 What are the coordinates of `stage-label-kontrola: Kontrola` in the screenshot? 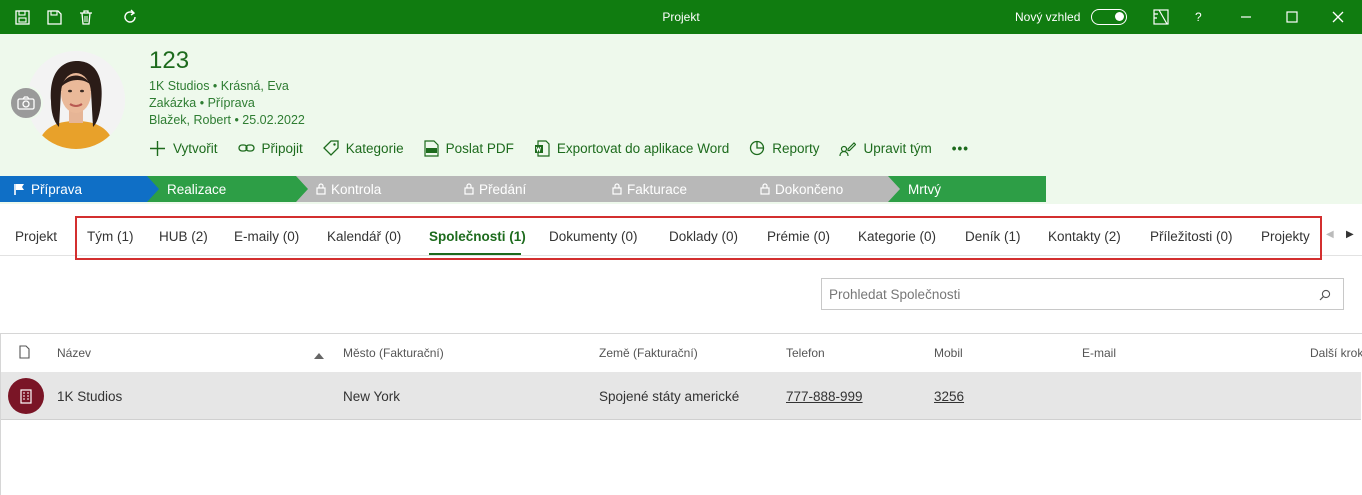 It's located at (356, 189).